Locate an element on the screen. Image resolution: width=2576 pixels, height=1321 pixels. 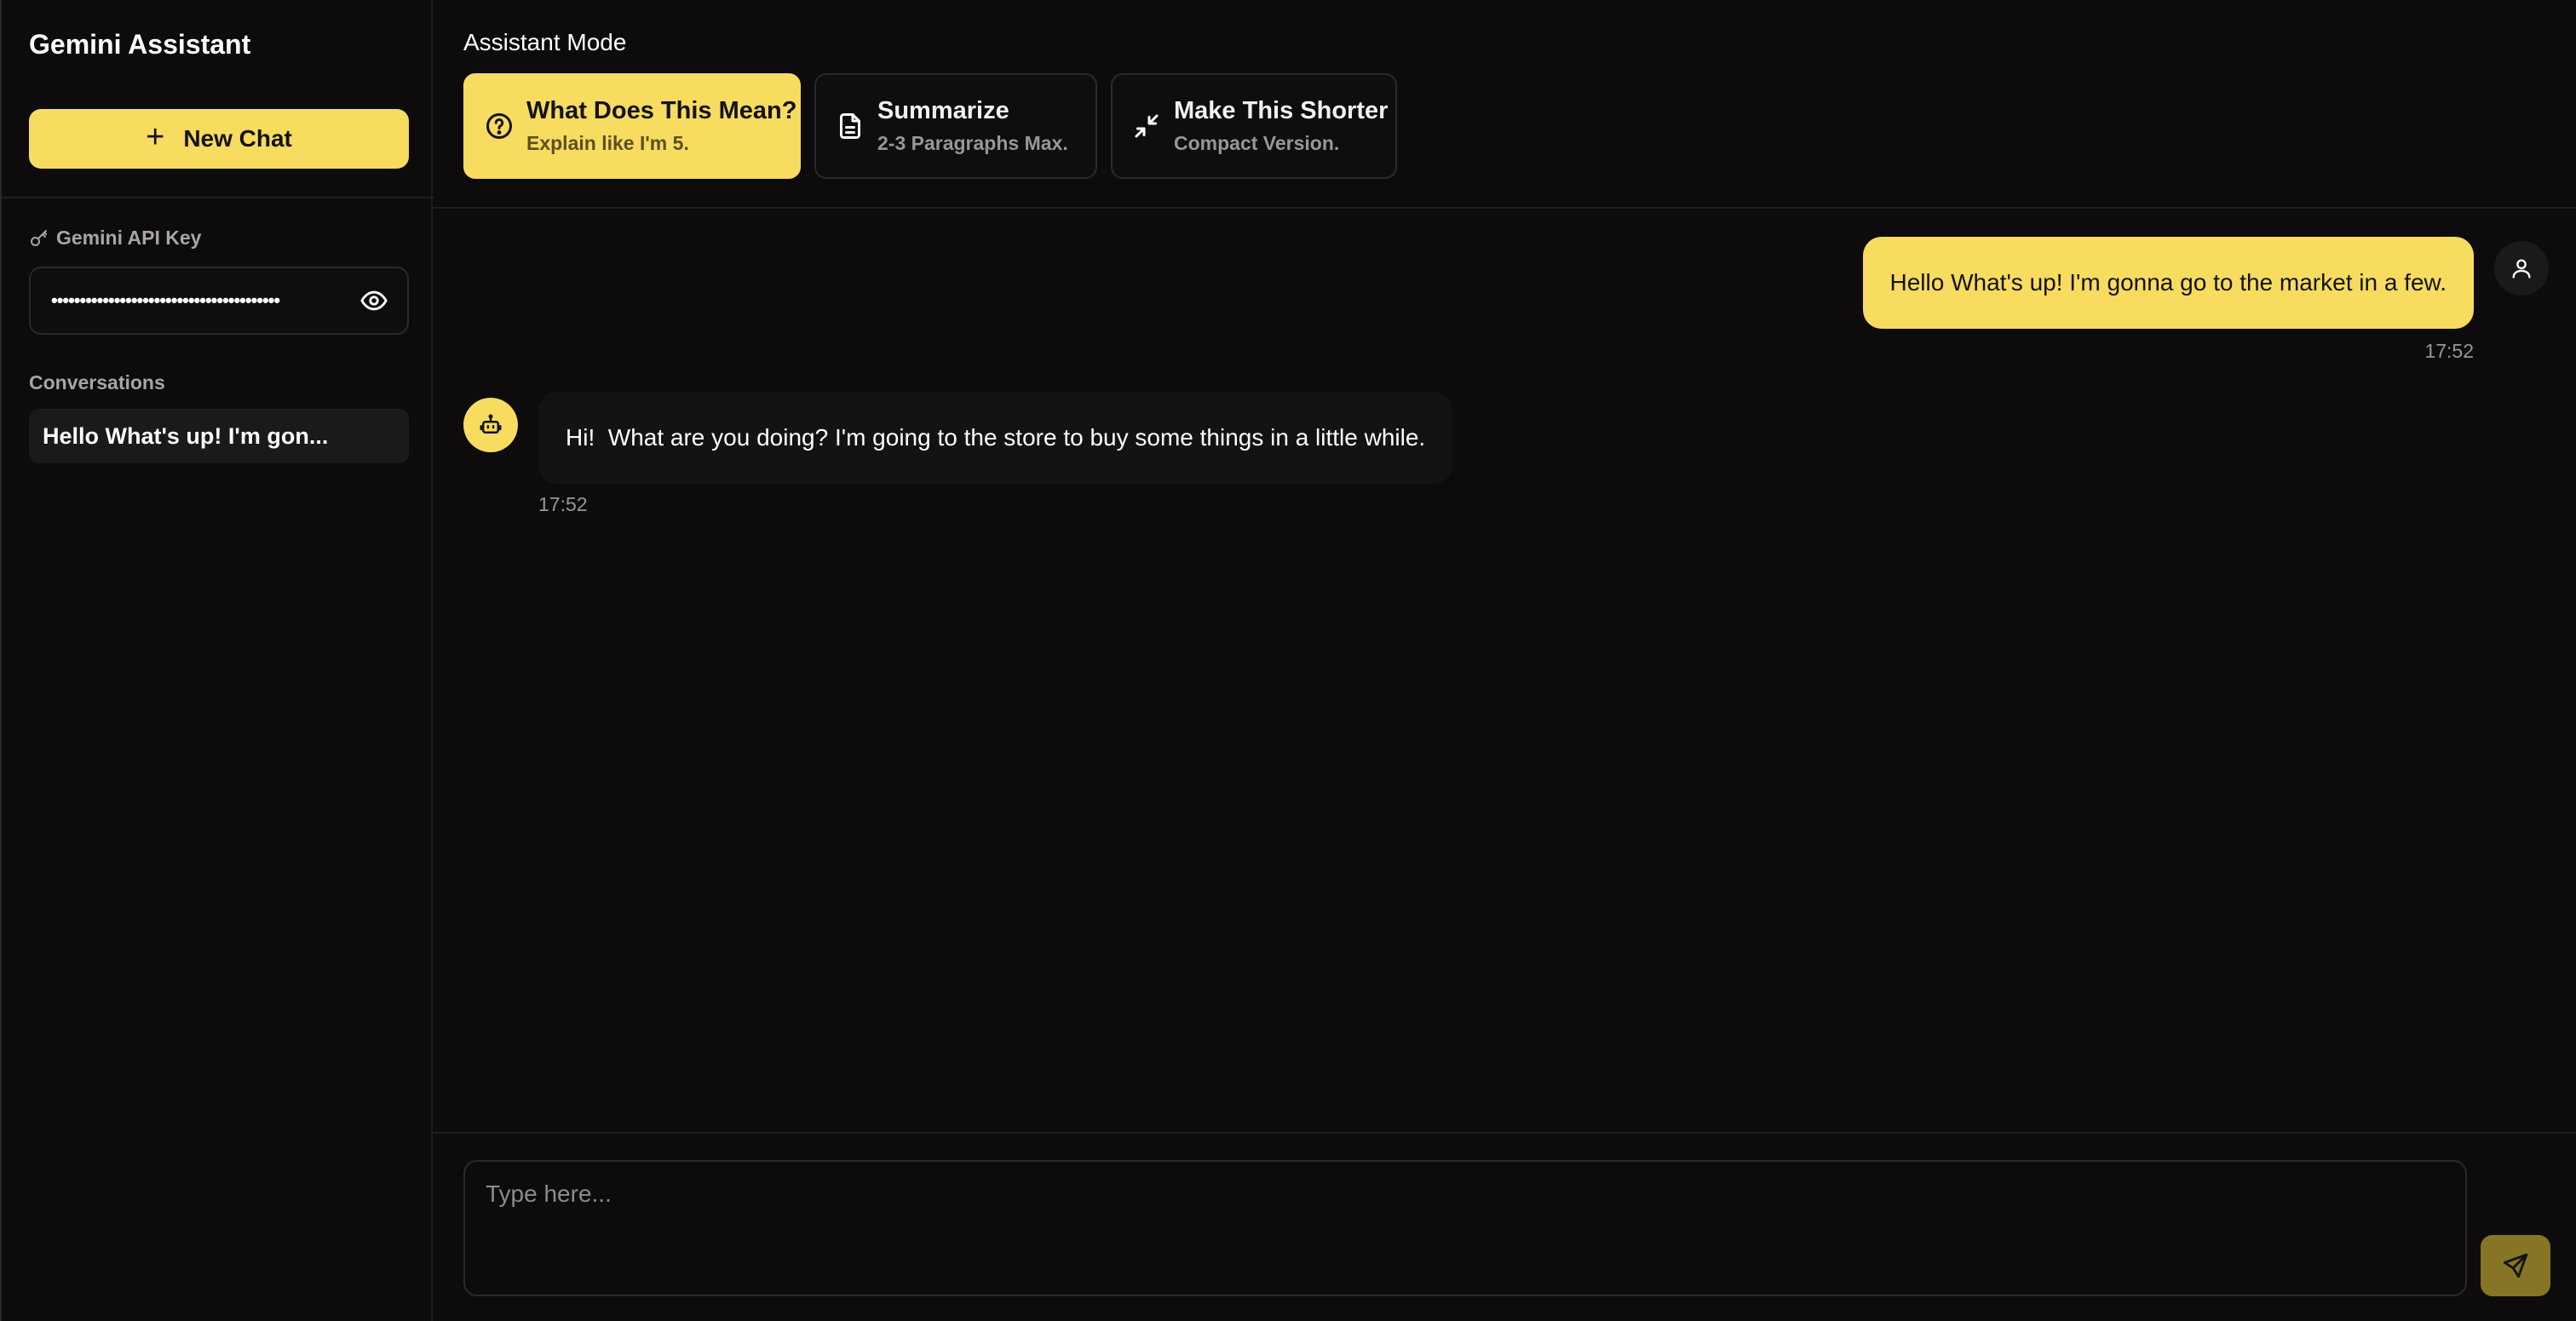
mode-title: What Does This Mean? is located at coordinates (661, 110).